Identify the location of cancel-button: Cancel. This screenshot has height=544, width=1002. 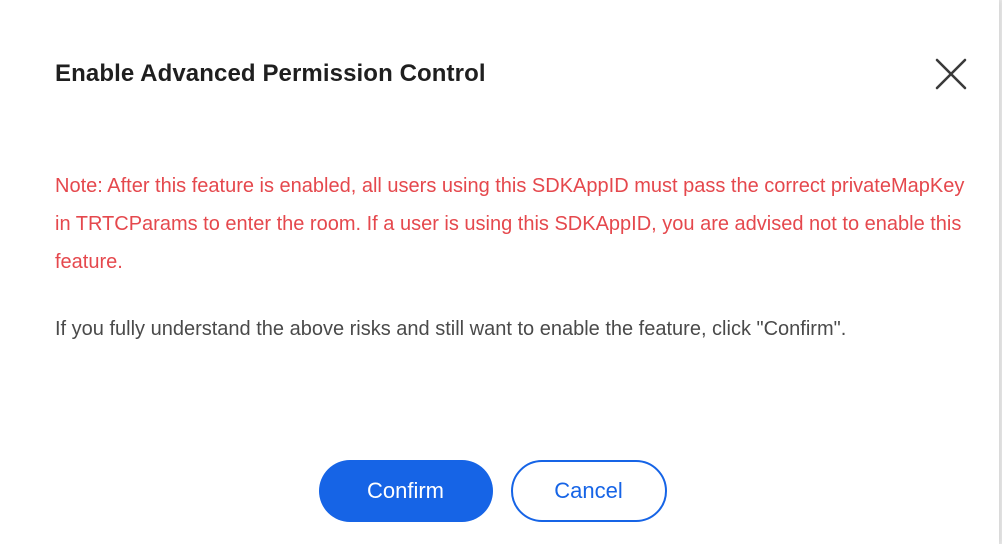
(588, 491).